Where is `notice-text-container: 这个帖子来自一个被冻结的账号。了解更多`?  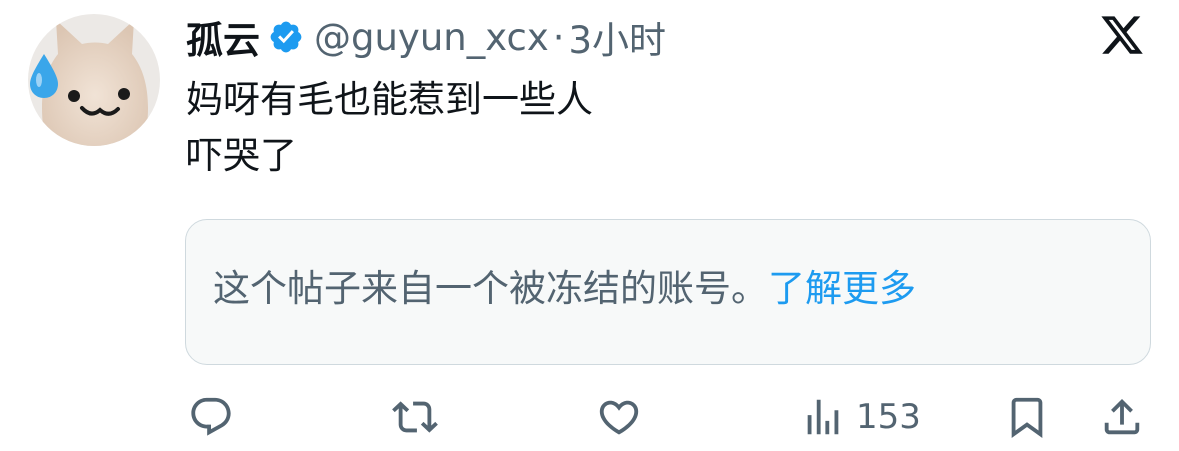 notice-text-container: 这个帖子来自一个被冻结的账号。了解更多 is located at coordinates (564, 289).